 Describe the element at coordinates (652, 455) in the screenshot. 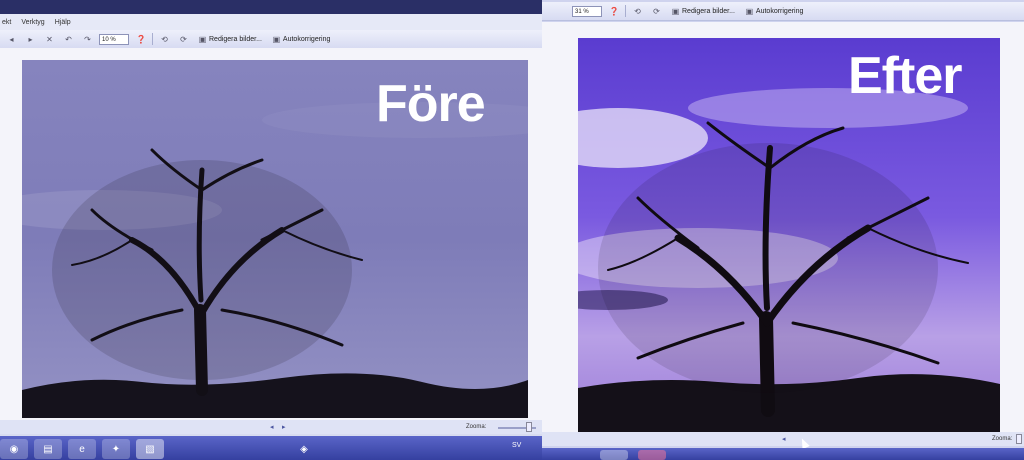

I see `app-taskbar-button` at that location.